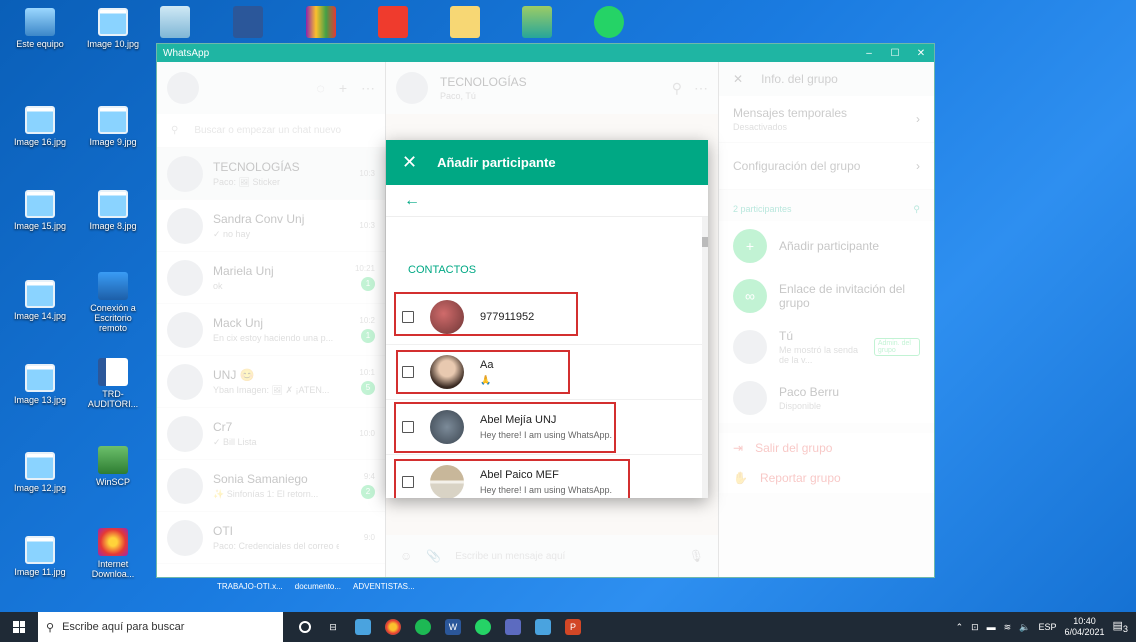 This screenshot has height=642, width=1136. I want to click on winrar-icon, so click(321, 22).